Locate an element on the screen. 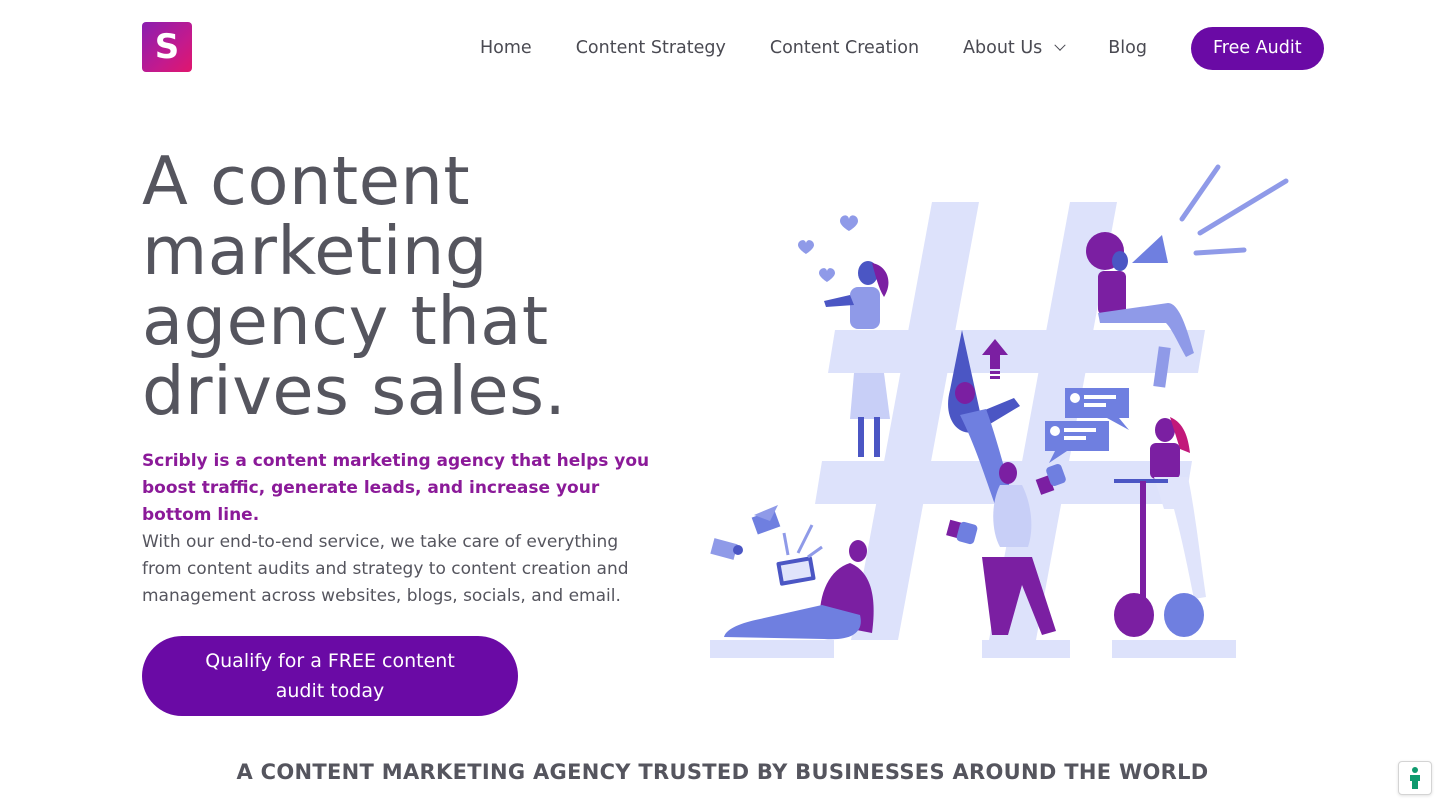 The width and height of the screenshot is (1445, 808). sitting-man-laptop-figure is located at coordinates (799, 582).